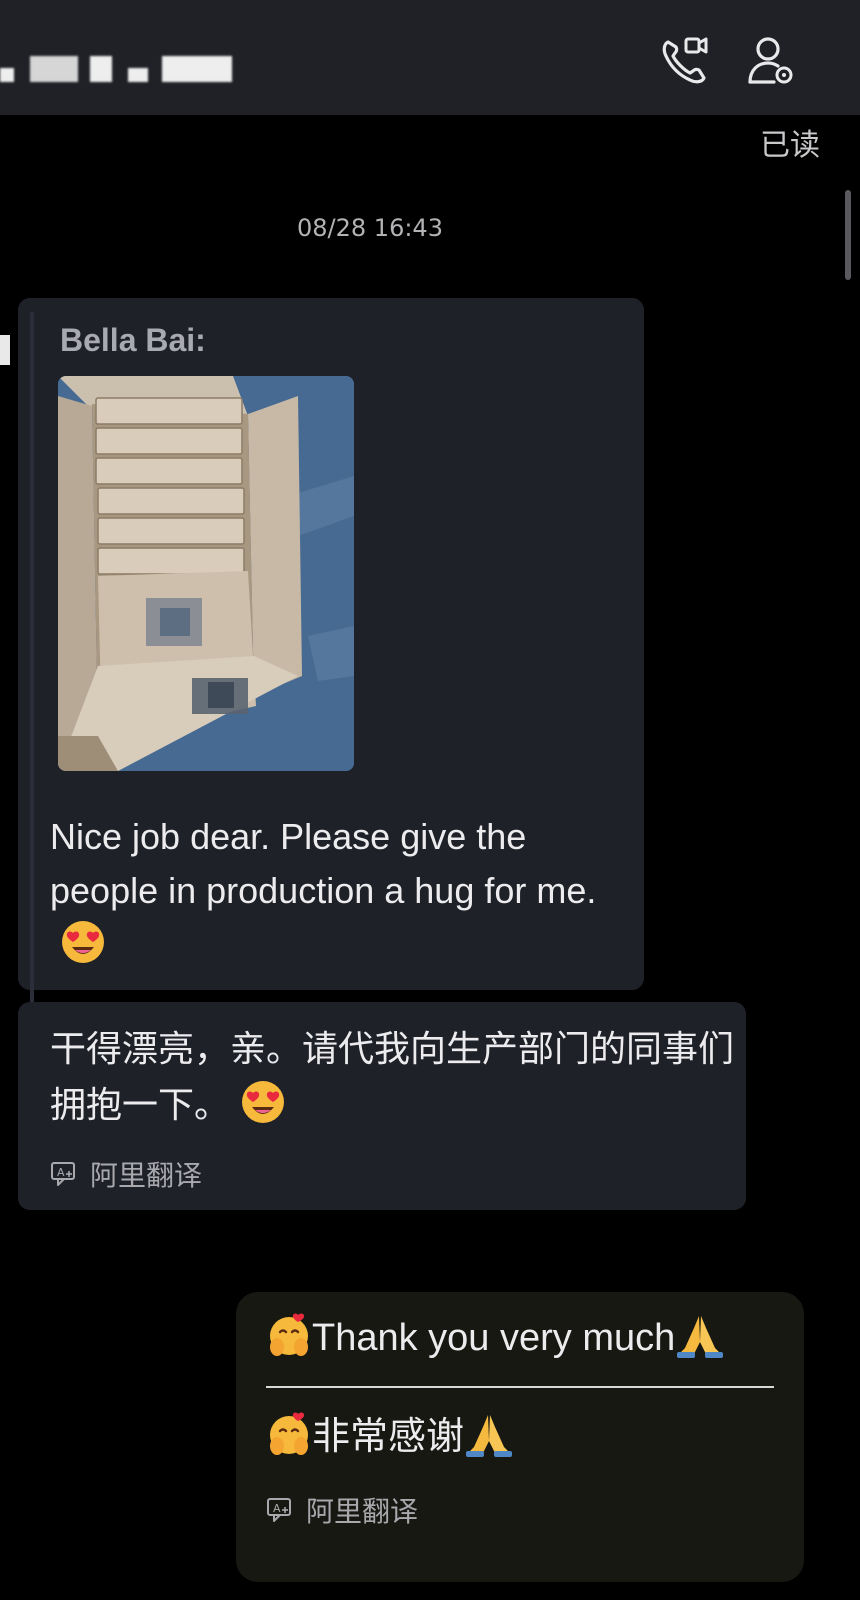 The image size is (860, 1600). What do you see at coordinates (848, 235) in the screenshot?
I see `scrollbar` at bounding box center [848, 235].